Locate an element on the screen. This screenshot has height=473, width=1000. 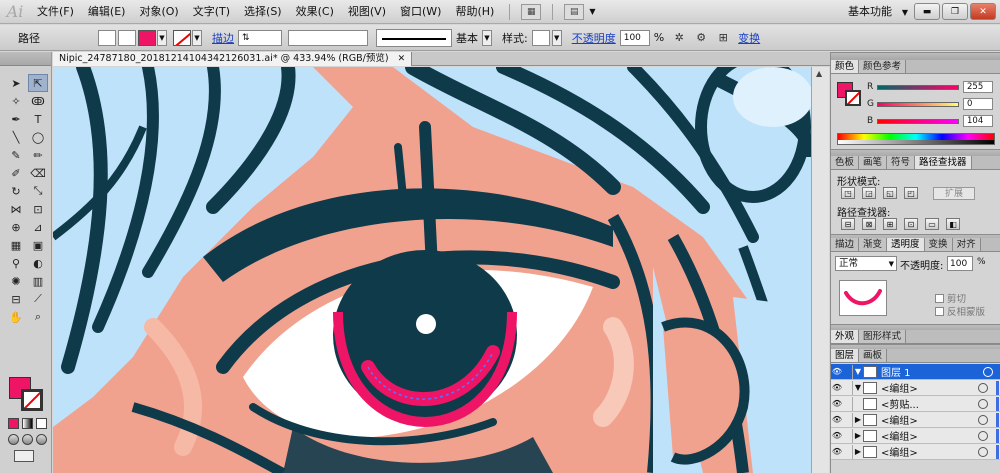
hand-tool-icon: ✋ is located at coordinates (16, 317).